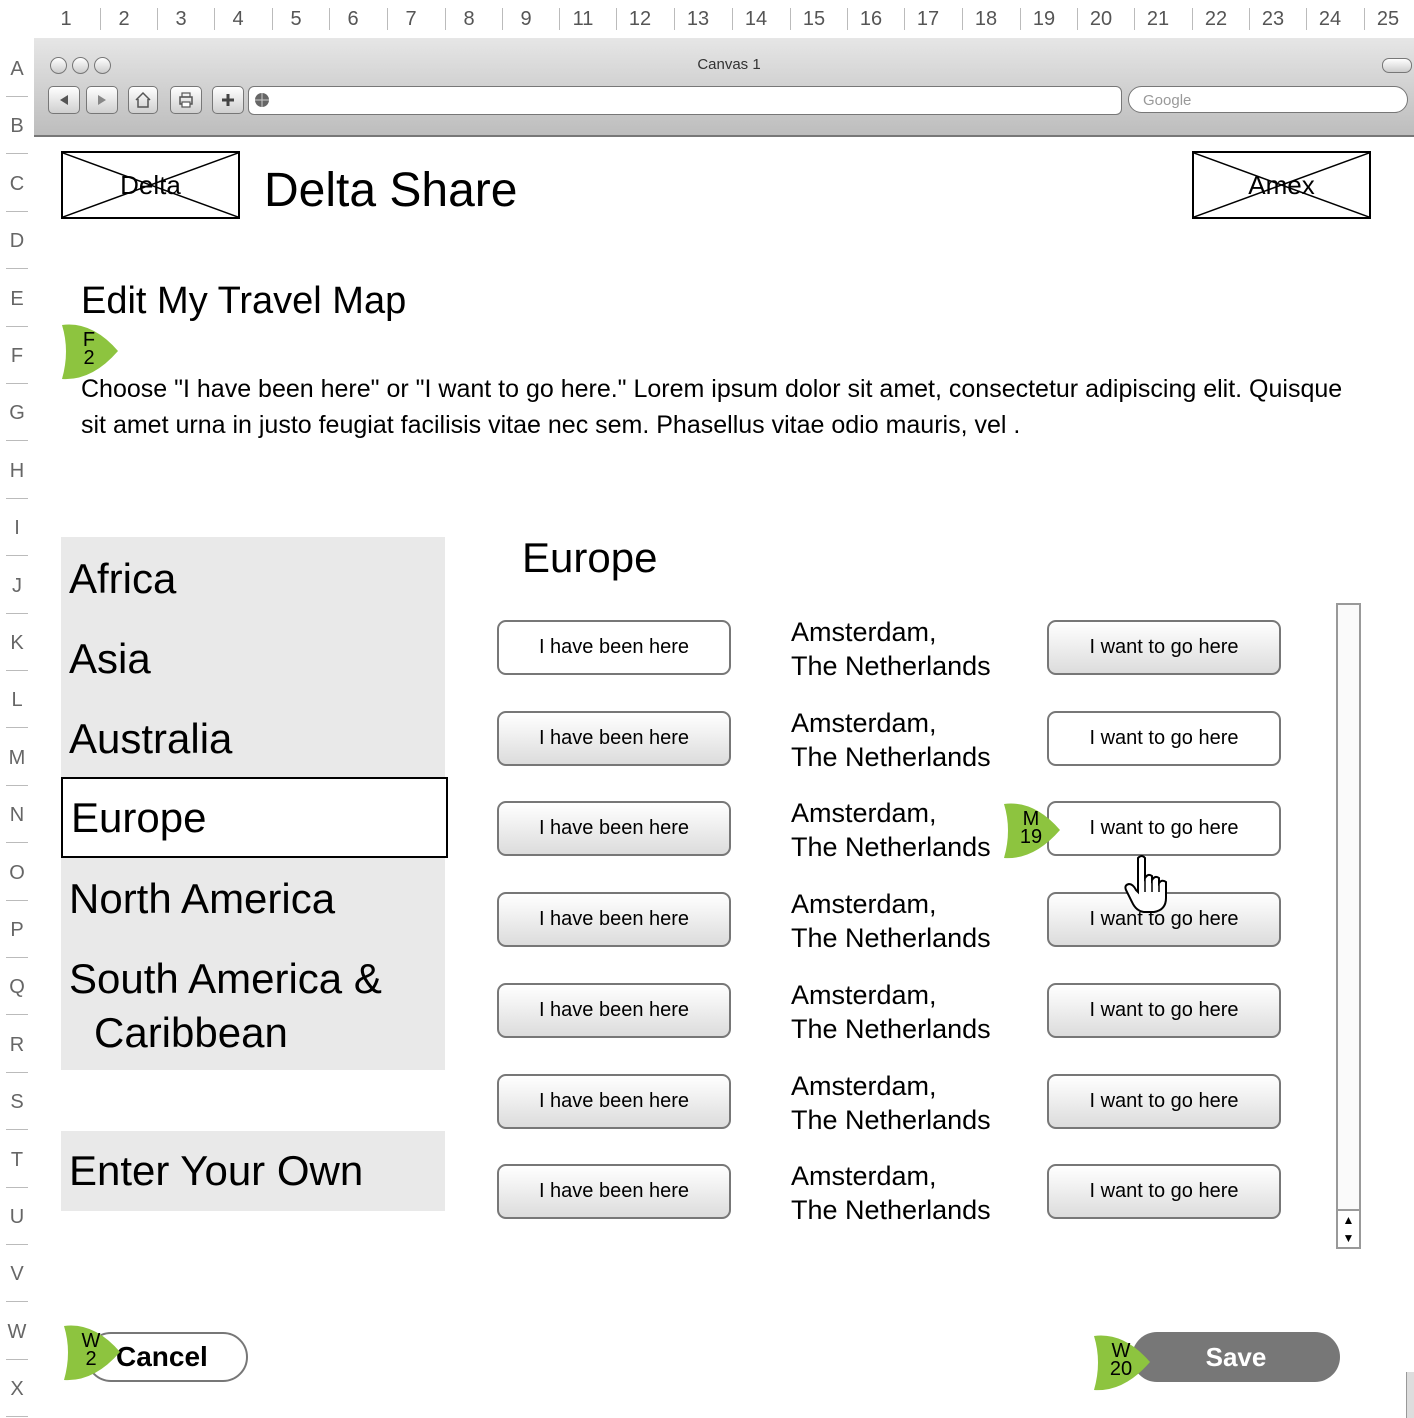 This screenshot has width=1414, height=1418. Describe the element at coordinates (1273, 18) in the screenshot. I see `ruler-column-label: 23` at that location.